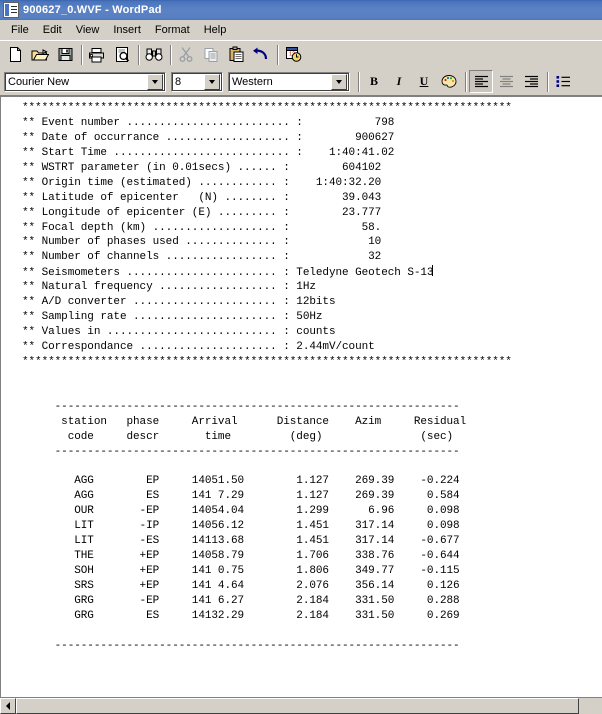 The width and height of the screenshot is (602, 714). I want to click on format-bar: Courier New 8 Western B I U, so click(301, 82).